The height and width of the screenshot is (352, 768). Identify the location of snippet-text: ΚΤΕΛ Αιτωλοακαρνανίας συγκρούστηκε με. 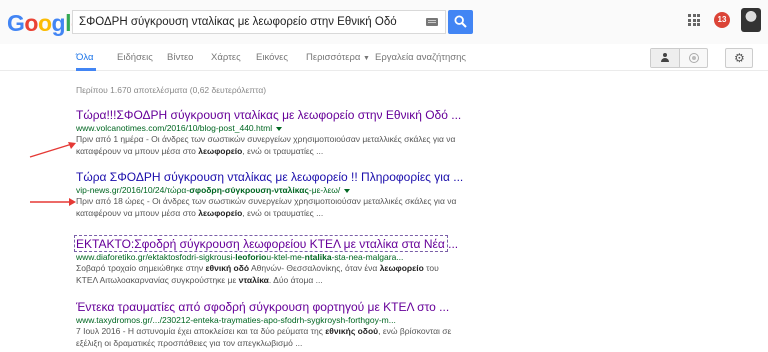
(157, 279).